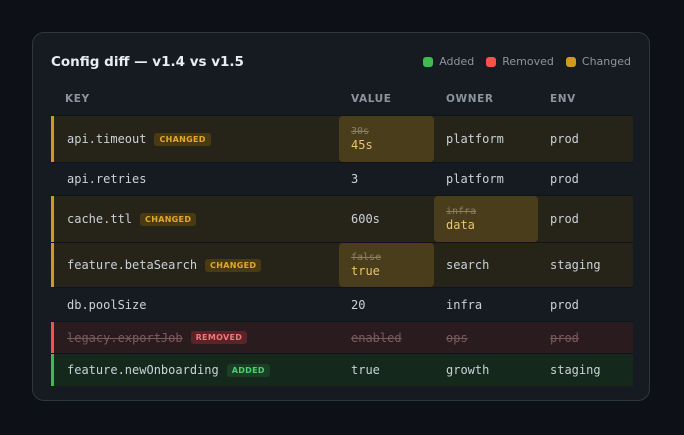 The height and width of the screenshot is (435, 684). I want to click on removed-badge: REMOVED, so click(219, 337).